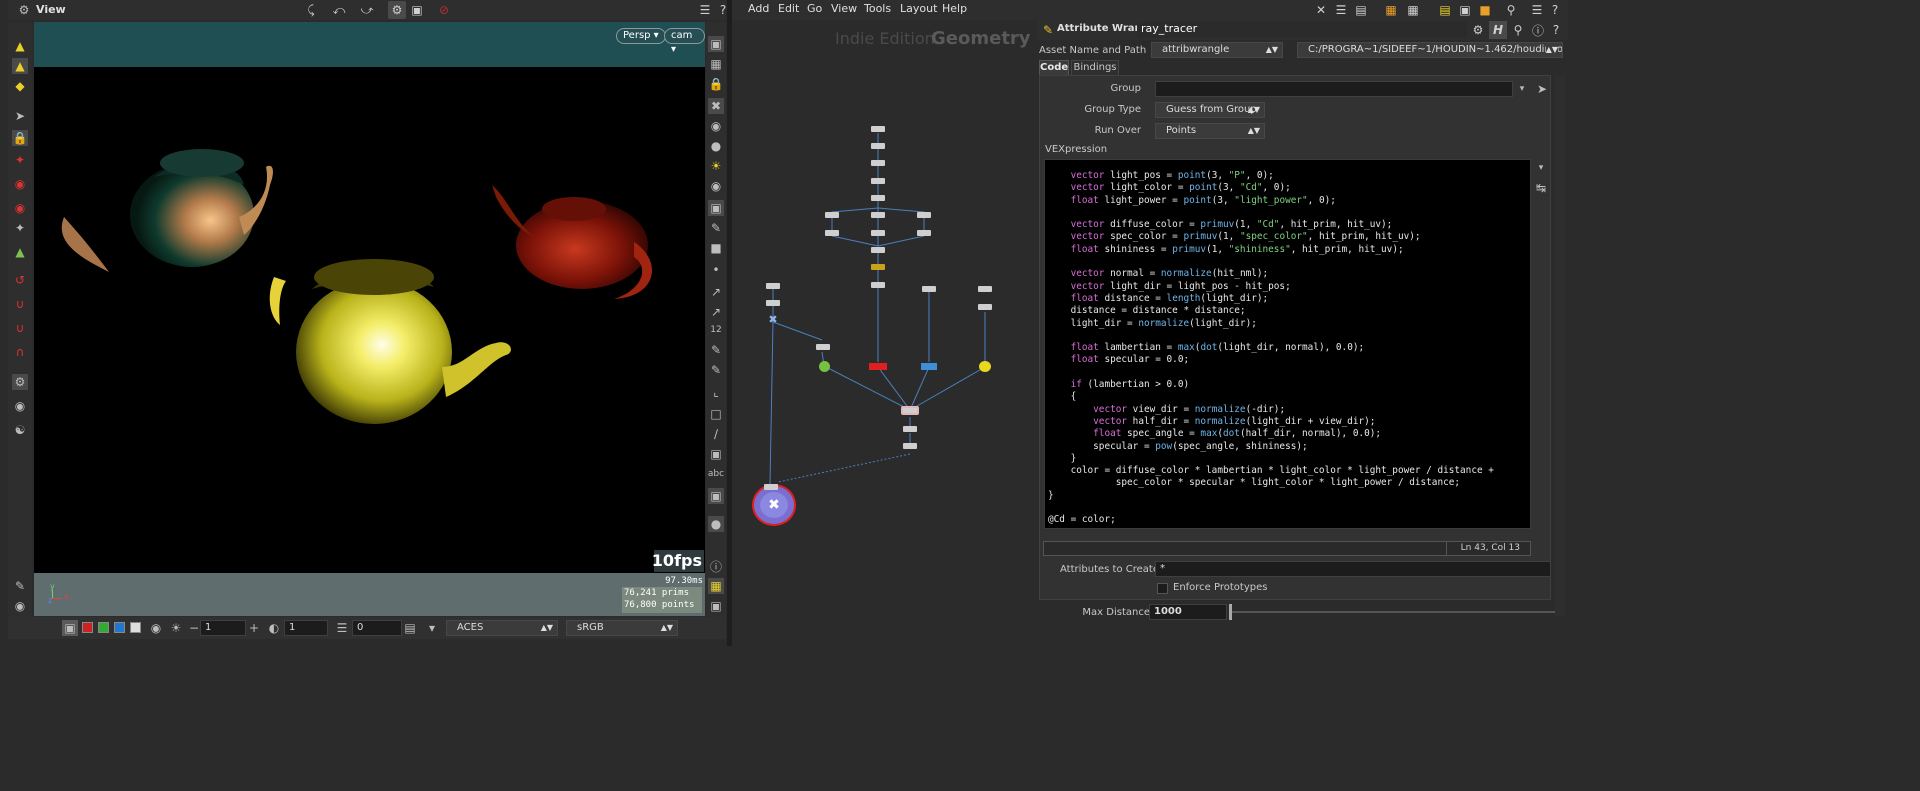  I want to click on select-points-icon: ▲, so click(20, 66).